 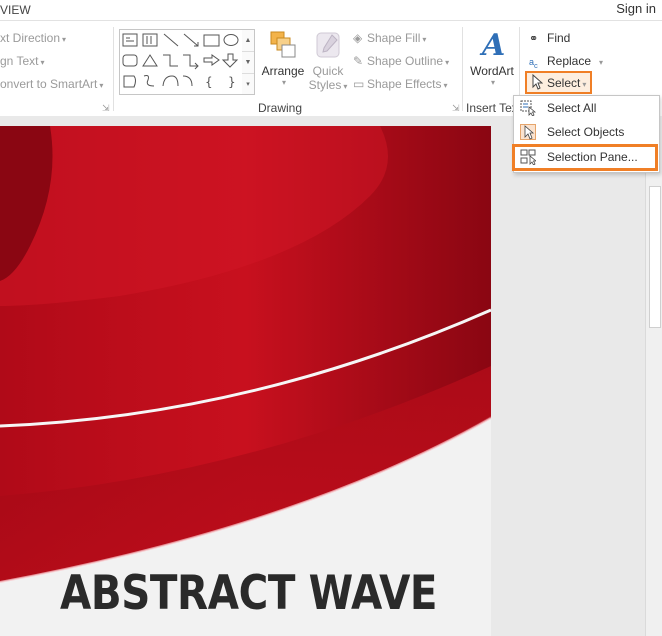 I want to click on shape-fill-button: ◈ Shape Fill ▾, so click(x=389, y=38).